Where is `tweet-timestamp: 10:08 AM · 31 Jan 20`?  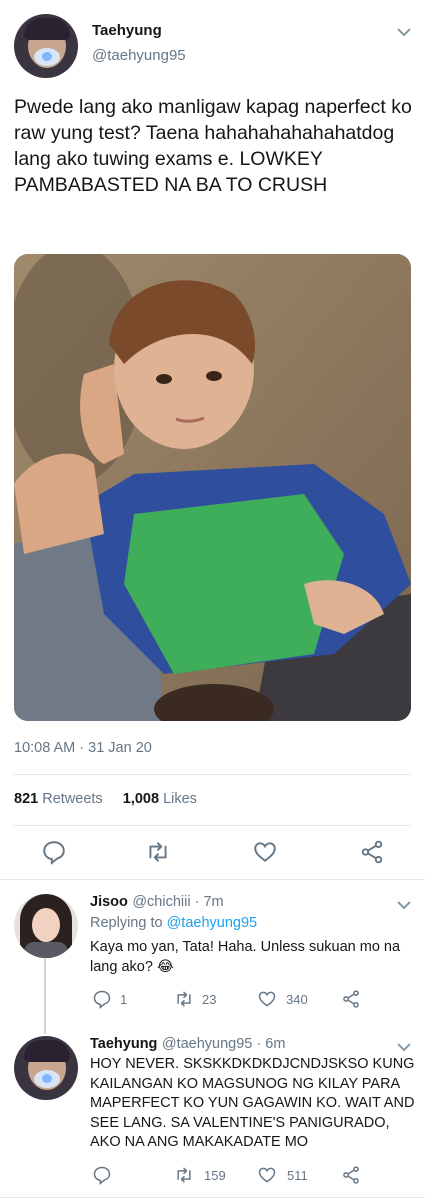 tweet-timestamp: 10:08 AM · 31 Jan 20 is located at coordinates (83, 748).